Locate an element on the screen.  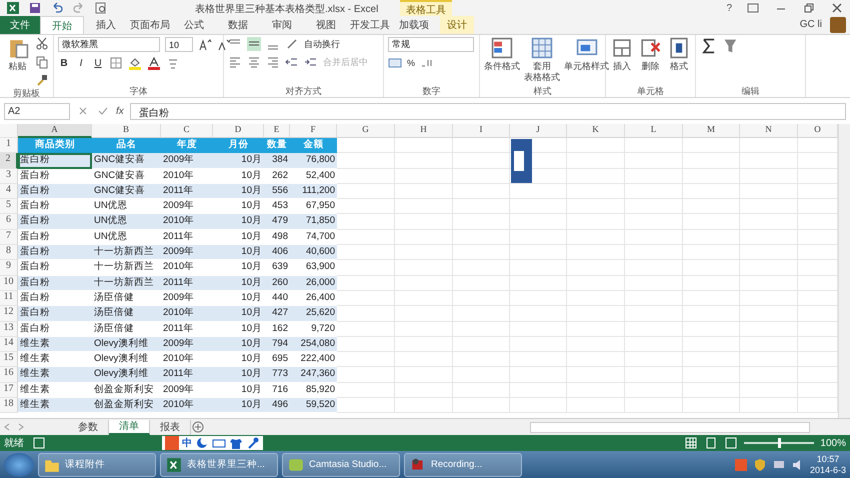
ribbon-tab: 文件 is located at coordinates (20, 25).